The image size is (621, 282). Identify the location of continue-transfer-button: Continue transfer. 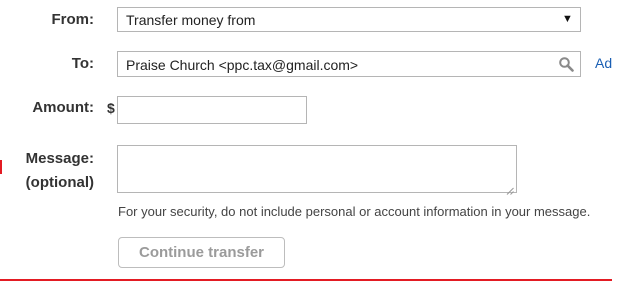
(201, 252).